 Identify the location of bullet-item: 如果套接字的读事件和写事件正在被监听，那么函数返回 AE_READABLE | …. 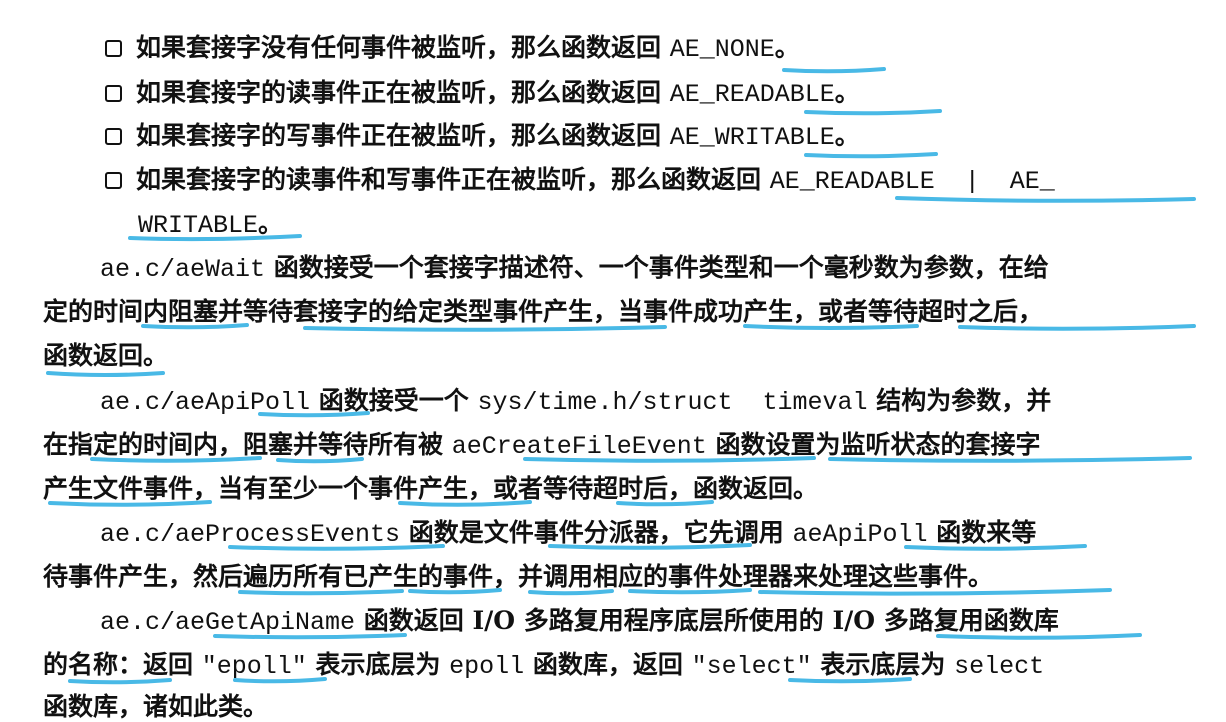
(580, 181).